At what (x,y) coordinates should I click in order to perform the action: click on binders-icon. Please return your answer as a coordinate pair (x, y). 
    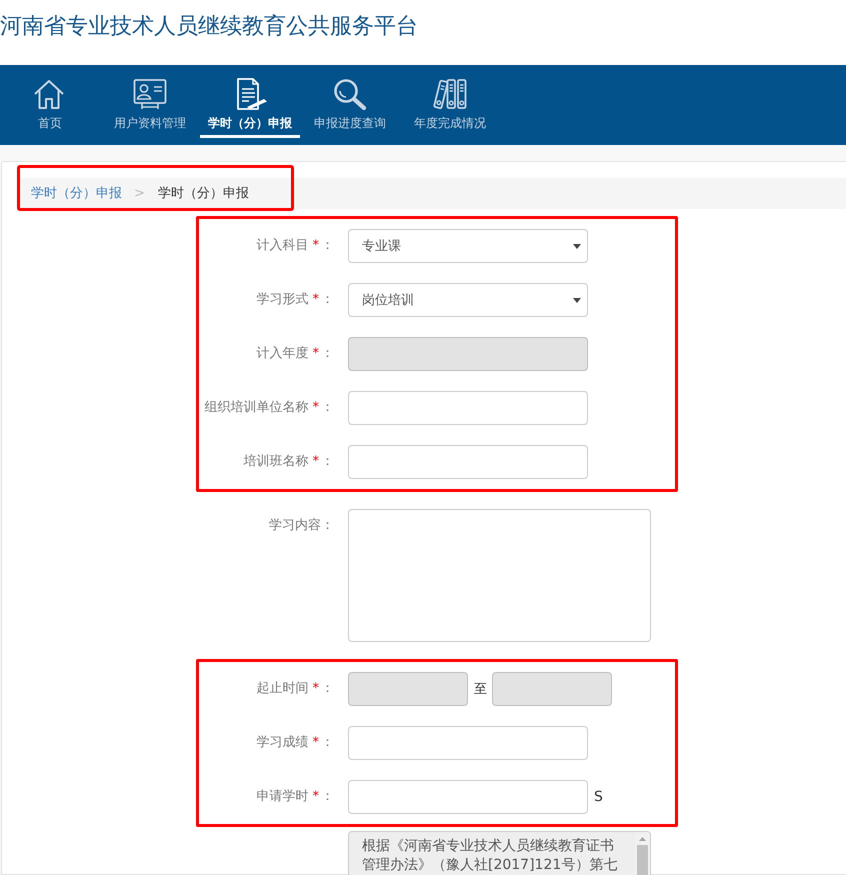
    Looking at the image, I should click on (450, 94).